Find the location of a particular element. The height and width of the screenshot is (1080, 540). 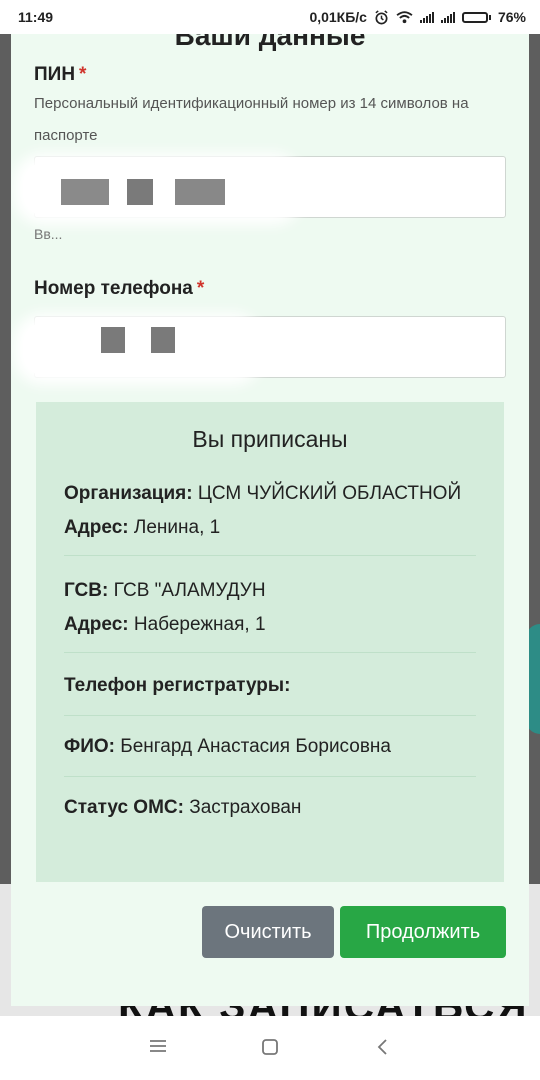

menu-icon is located at coordinates (158, 1046).